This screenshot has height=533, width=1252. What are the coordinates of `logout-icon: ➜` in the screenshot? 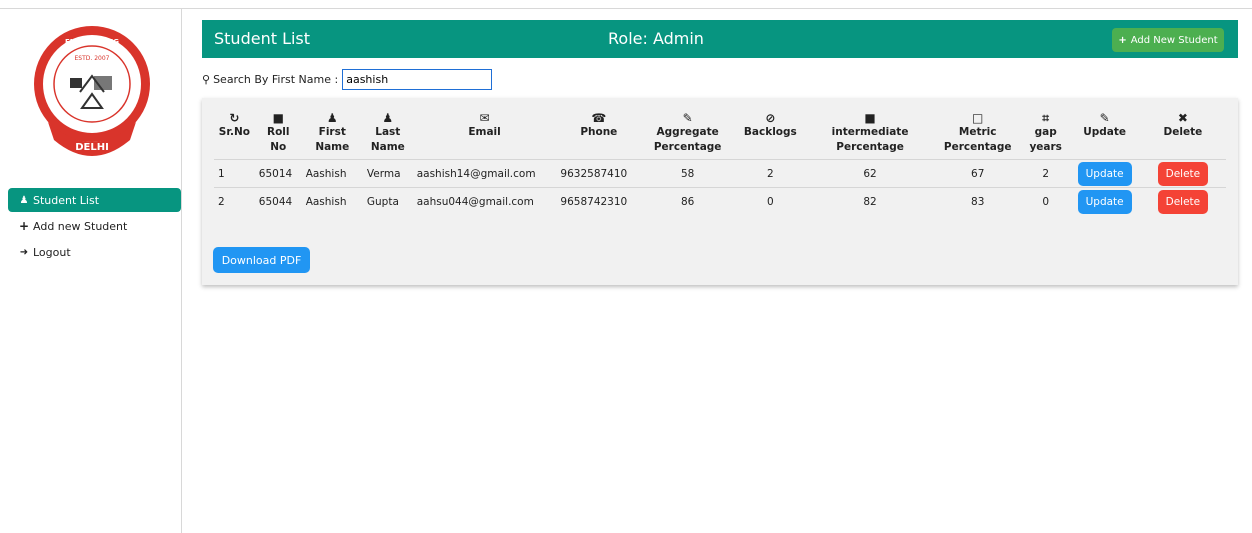 It's located at (24, 252).